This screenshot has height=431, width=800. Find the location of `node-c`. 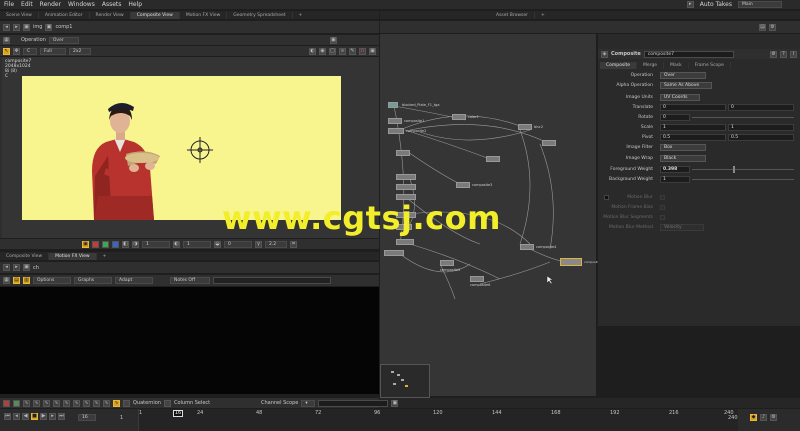

node-c is located at coordinates (549, 143).